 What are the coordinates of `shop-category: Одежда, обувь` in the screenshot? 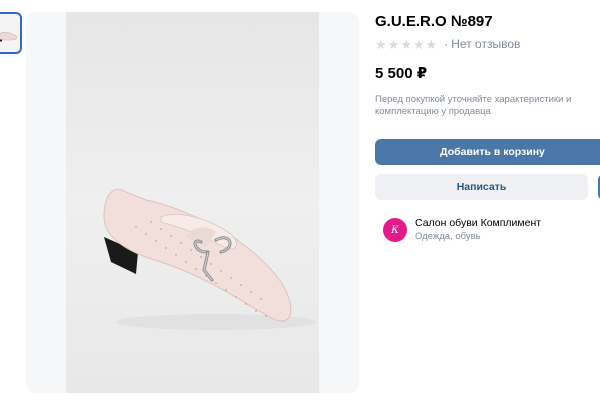 It's located at (448, 236).